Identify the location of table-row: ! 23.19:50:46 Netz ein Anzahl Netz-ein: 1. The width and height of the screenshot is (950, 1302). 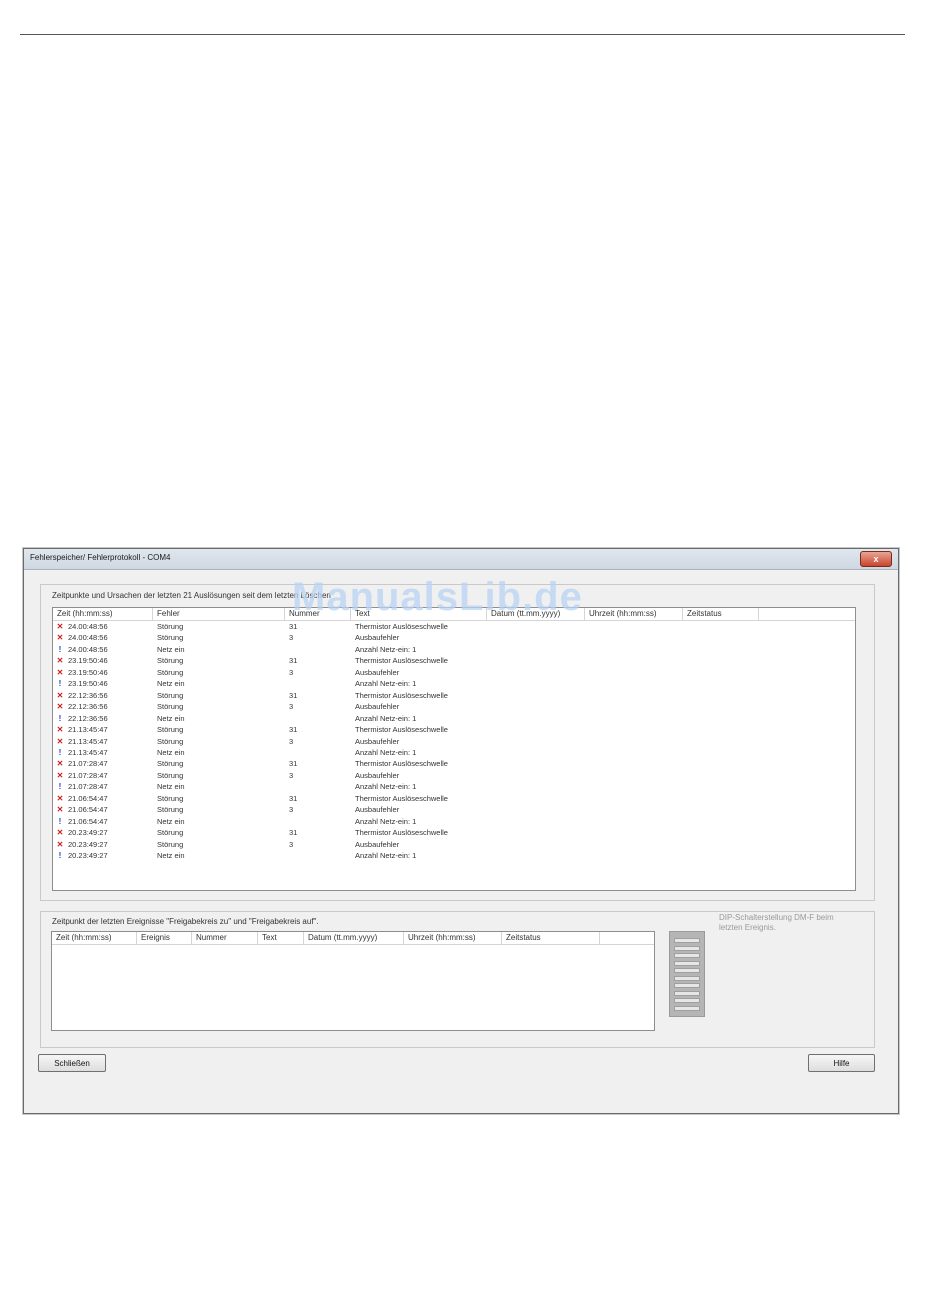
(454, 683).